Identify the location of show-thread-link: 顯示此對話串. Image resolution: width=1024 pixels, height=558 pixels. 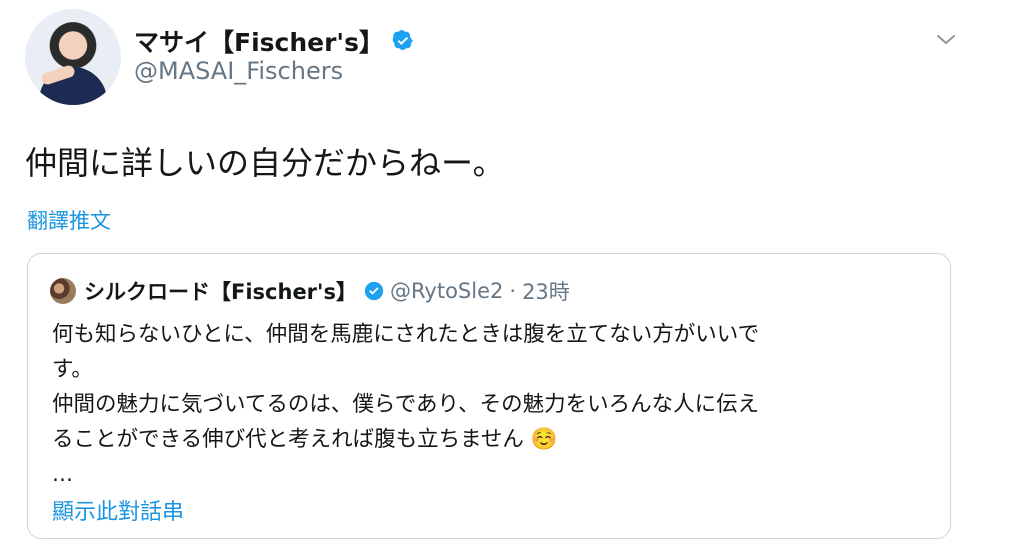
(118, 510).